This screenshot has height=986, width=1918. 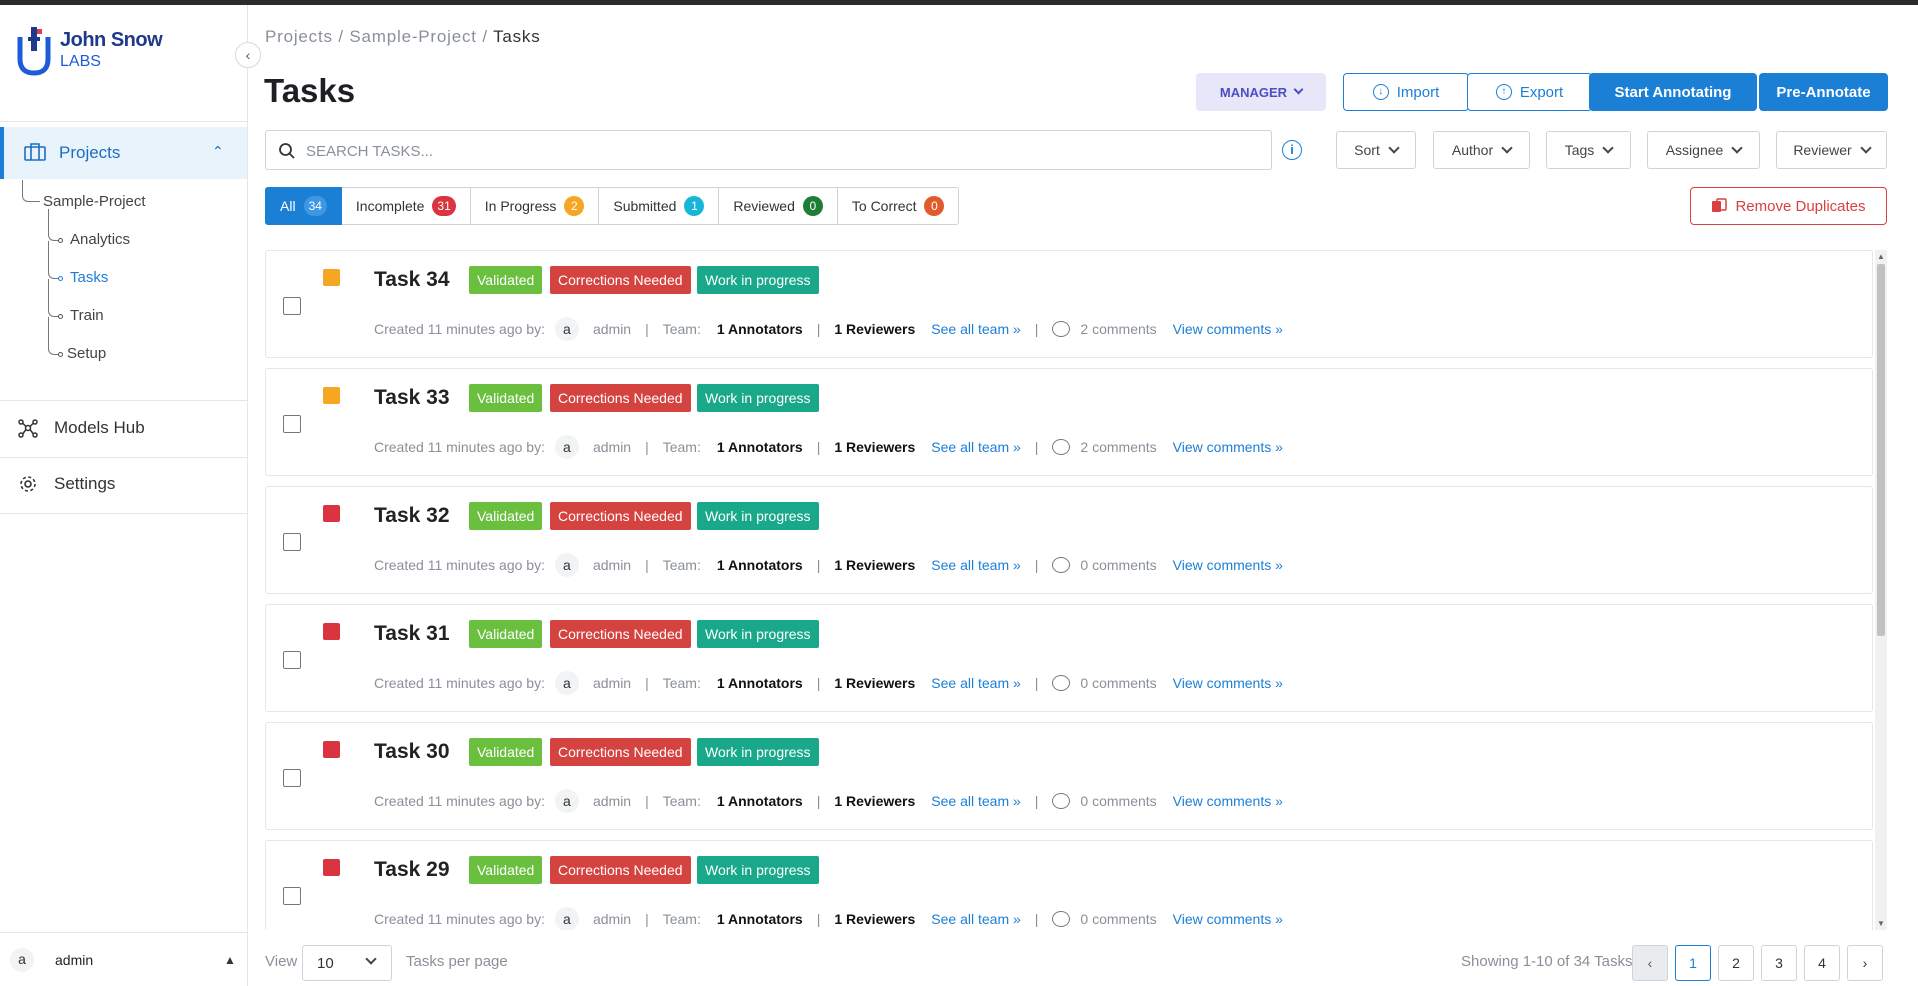 What do you see at coordinates (1118, 565) in the screenshot?
I see `comments-count: 0 comments` at bounding box center [1118, 565].